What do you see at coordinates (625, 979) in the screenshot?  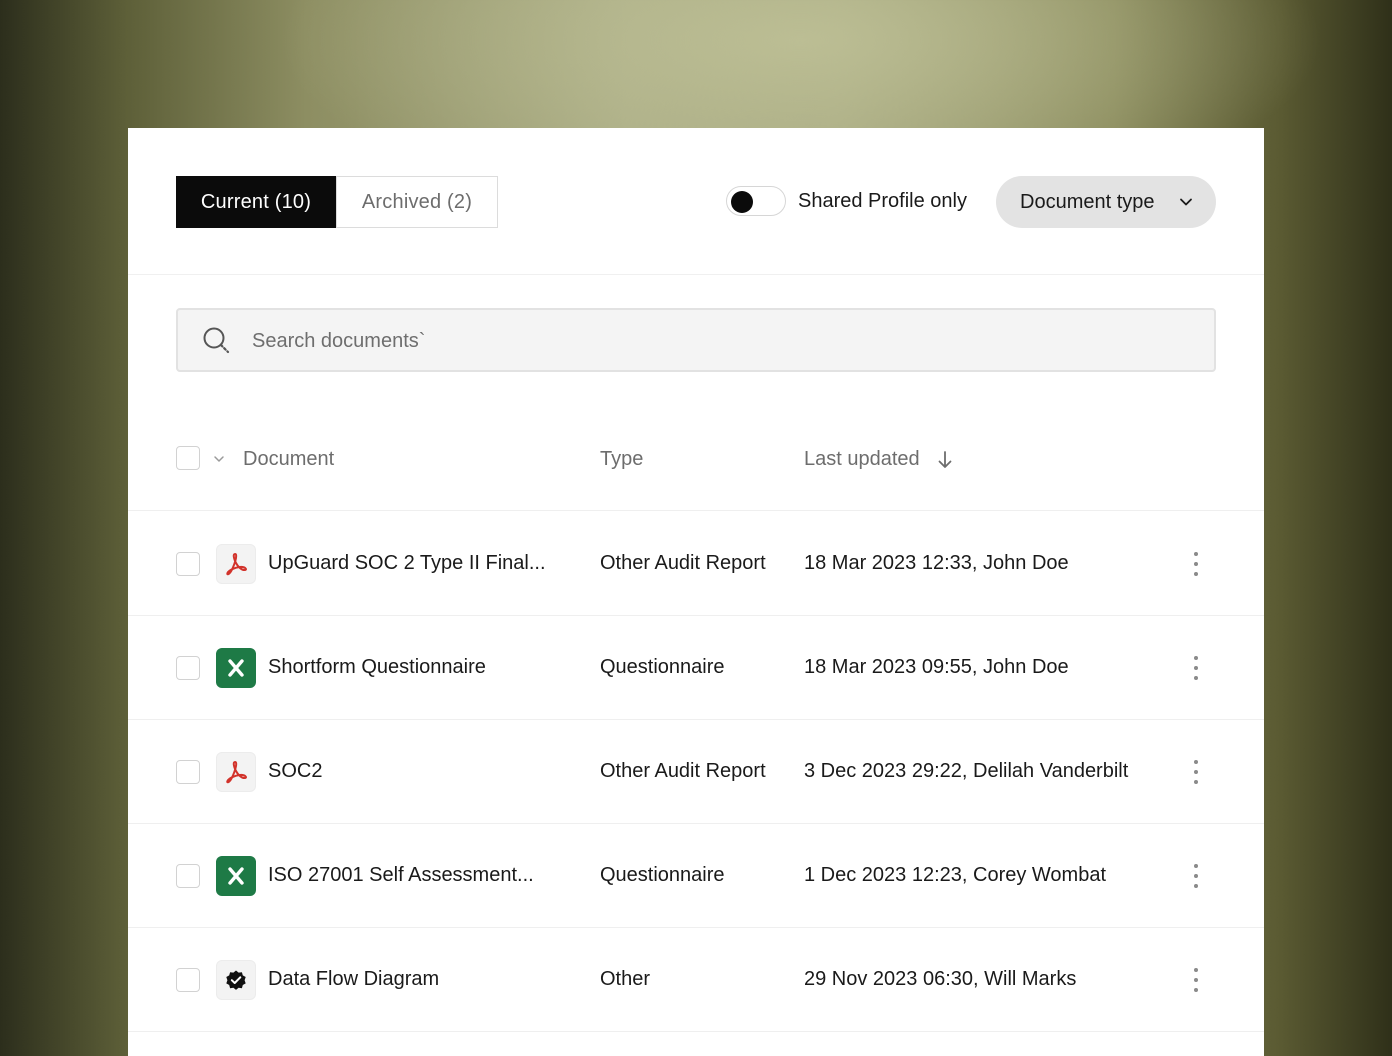 I see `document-type: Other` at bounding box center [625, 979].